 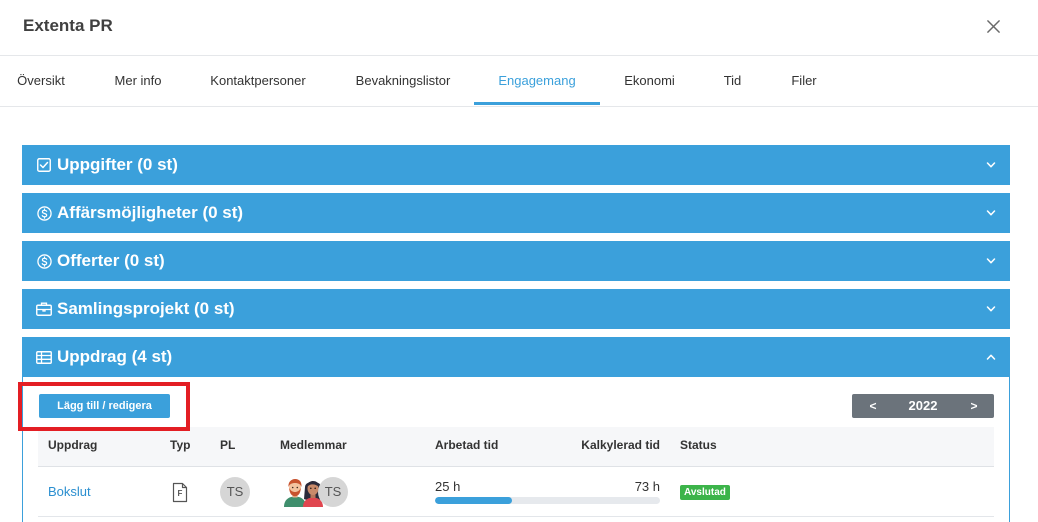 What do you see at coordinates (180, 445) in the screenshot?
I see `column-header-typ: Typ` at bounding box center [180, 445].